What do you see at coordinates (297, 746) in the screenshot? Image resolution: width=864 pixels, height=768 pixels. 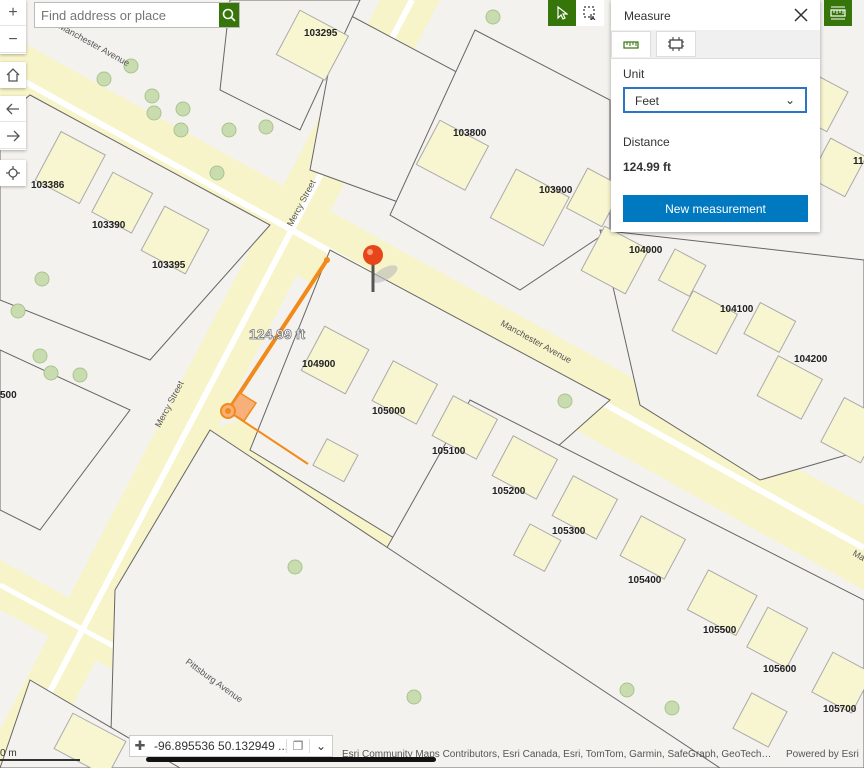 I see `copy-icon: ❐` at bounding box center [297, 746].